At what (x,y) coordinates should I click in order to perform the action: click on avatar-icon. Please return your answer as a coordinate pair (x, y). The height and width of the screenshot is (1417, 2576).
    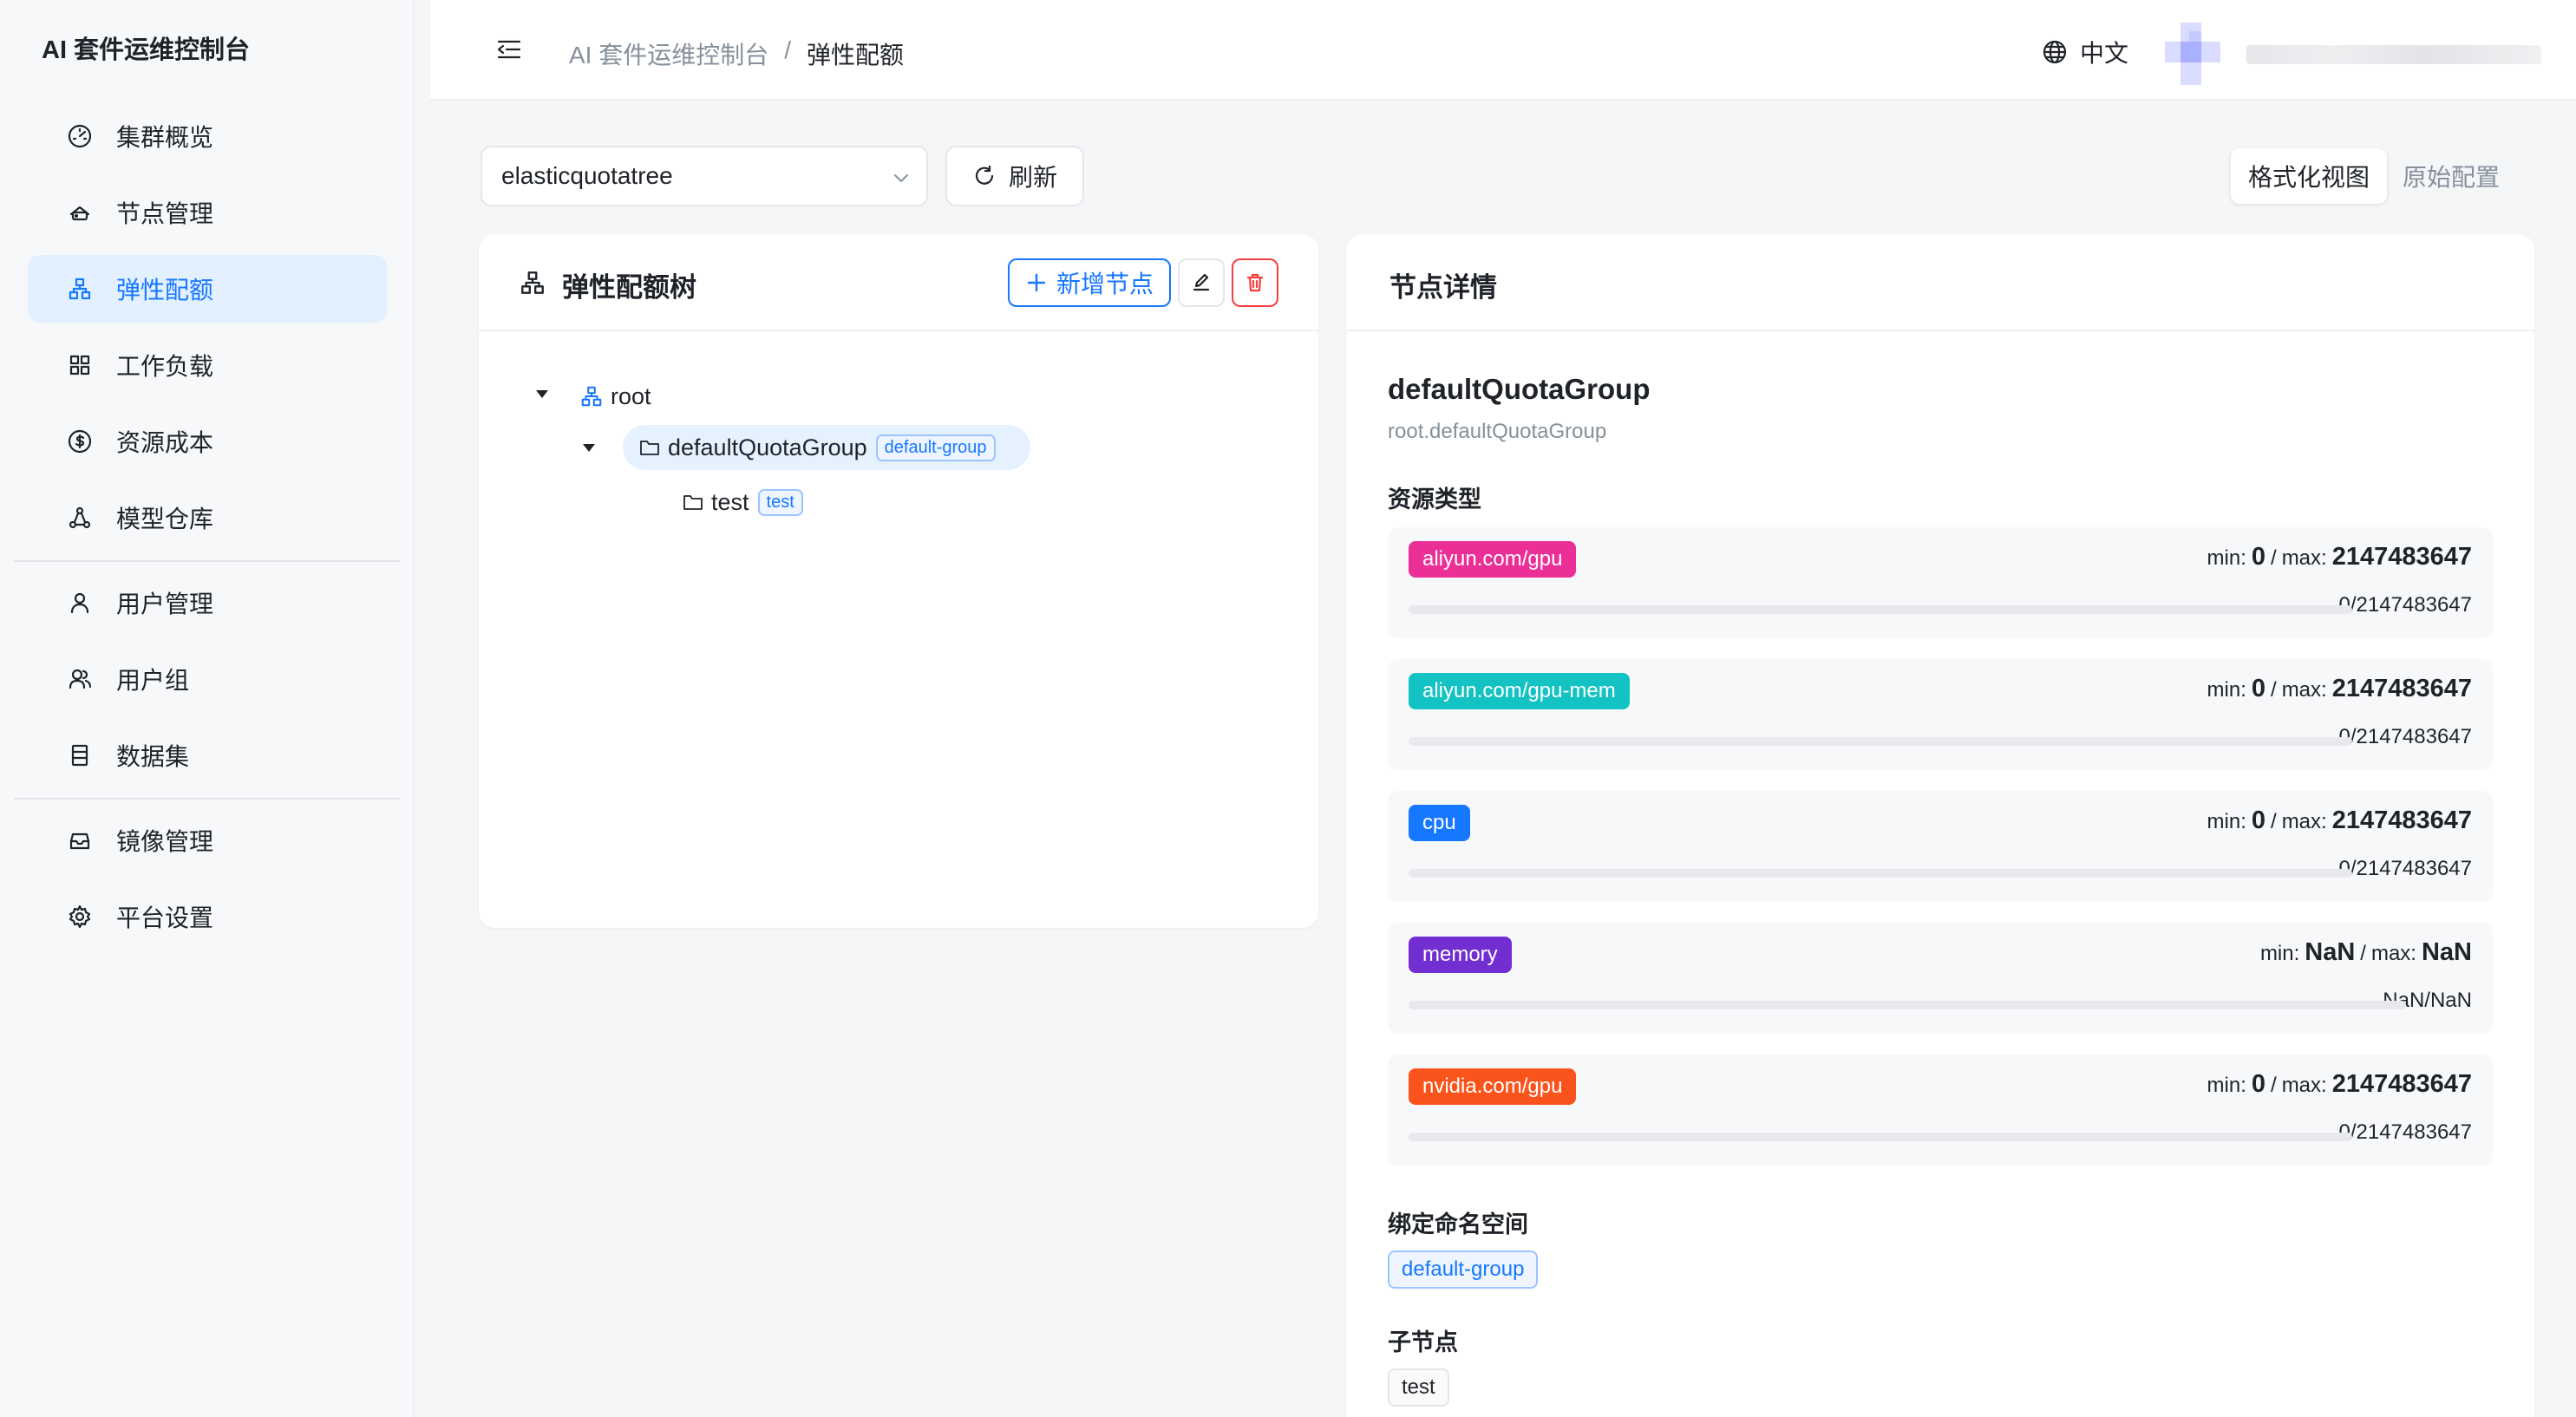
    Looking at the image, I should click on (2192, 54).